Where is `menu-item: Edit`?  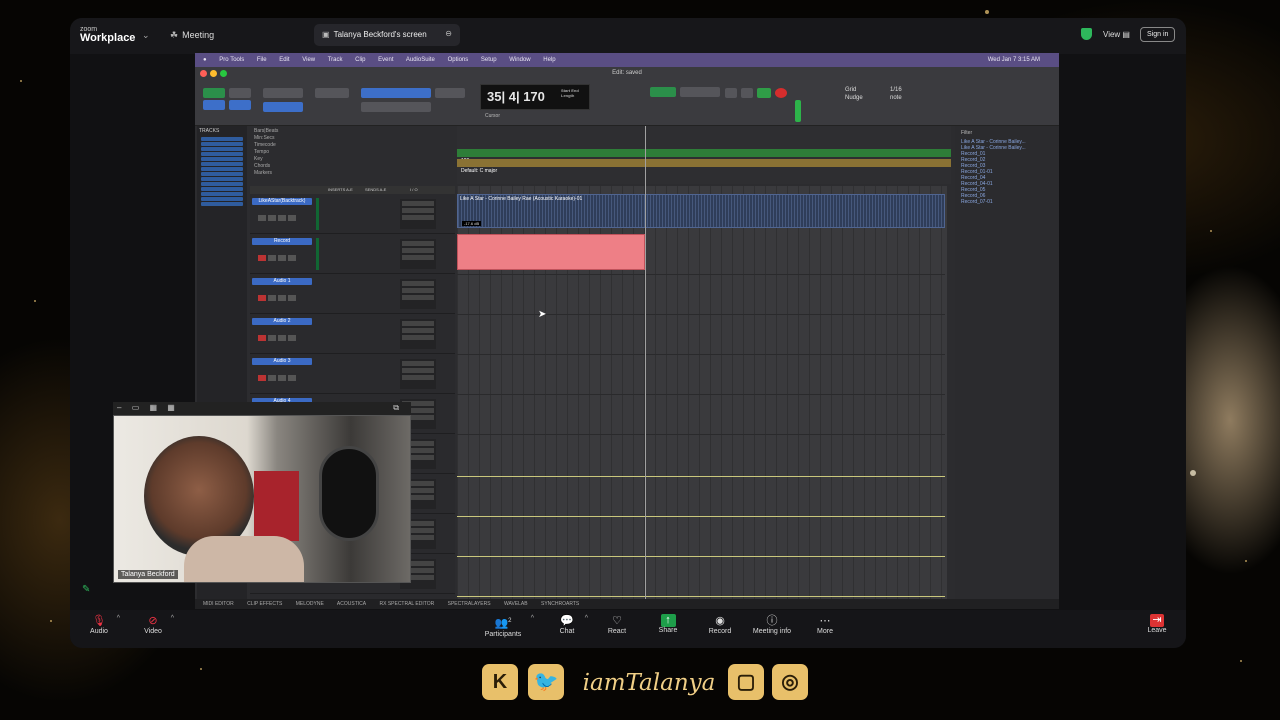
menu-item: Edit is located at coordinates (284, 60).